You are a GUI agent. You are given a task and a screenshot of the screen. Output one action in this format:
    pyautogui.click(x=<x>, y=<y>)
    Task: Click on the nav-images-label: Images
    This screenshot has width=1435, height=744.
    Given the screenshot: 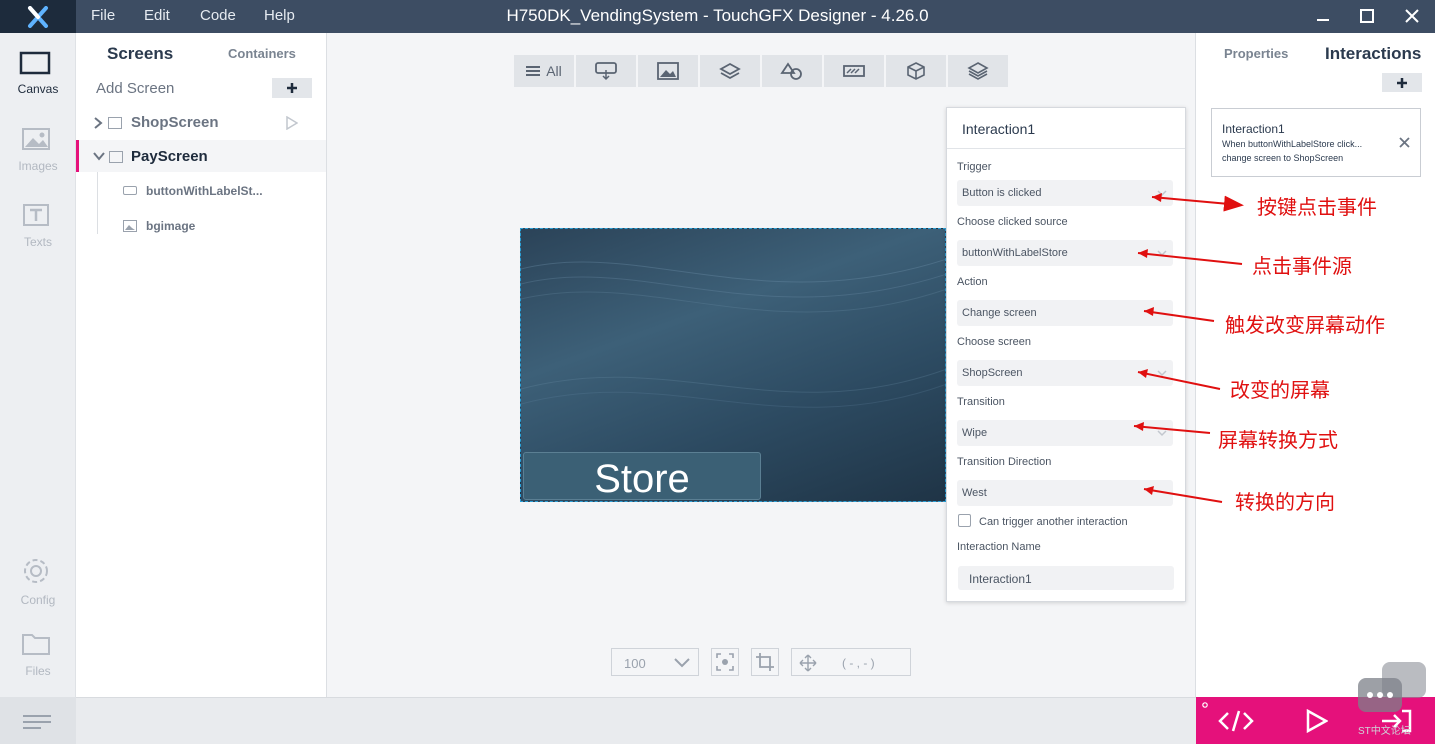 What is the action you would take?
    pyautogui.click(x=38, y=166)
    